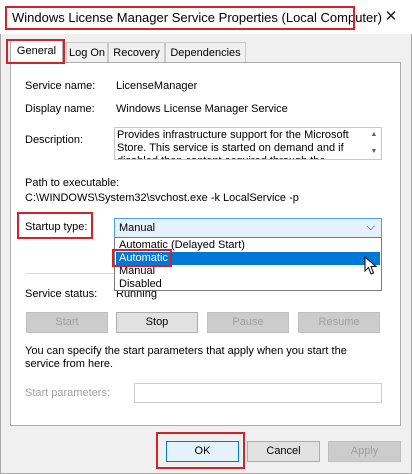  I want to click on path-label: Path to executable:, so click(72, 183).